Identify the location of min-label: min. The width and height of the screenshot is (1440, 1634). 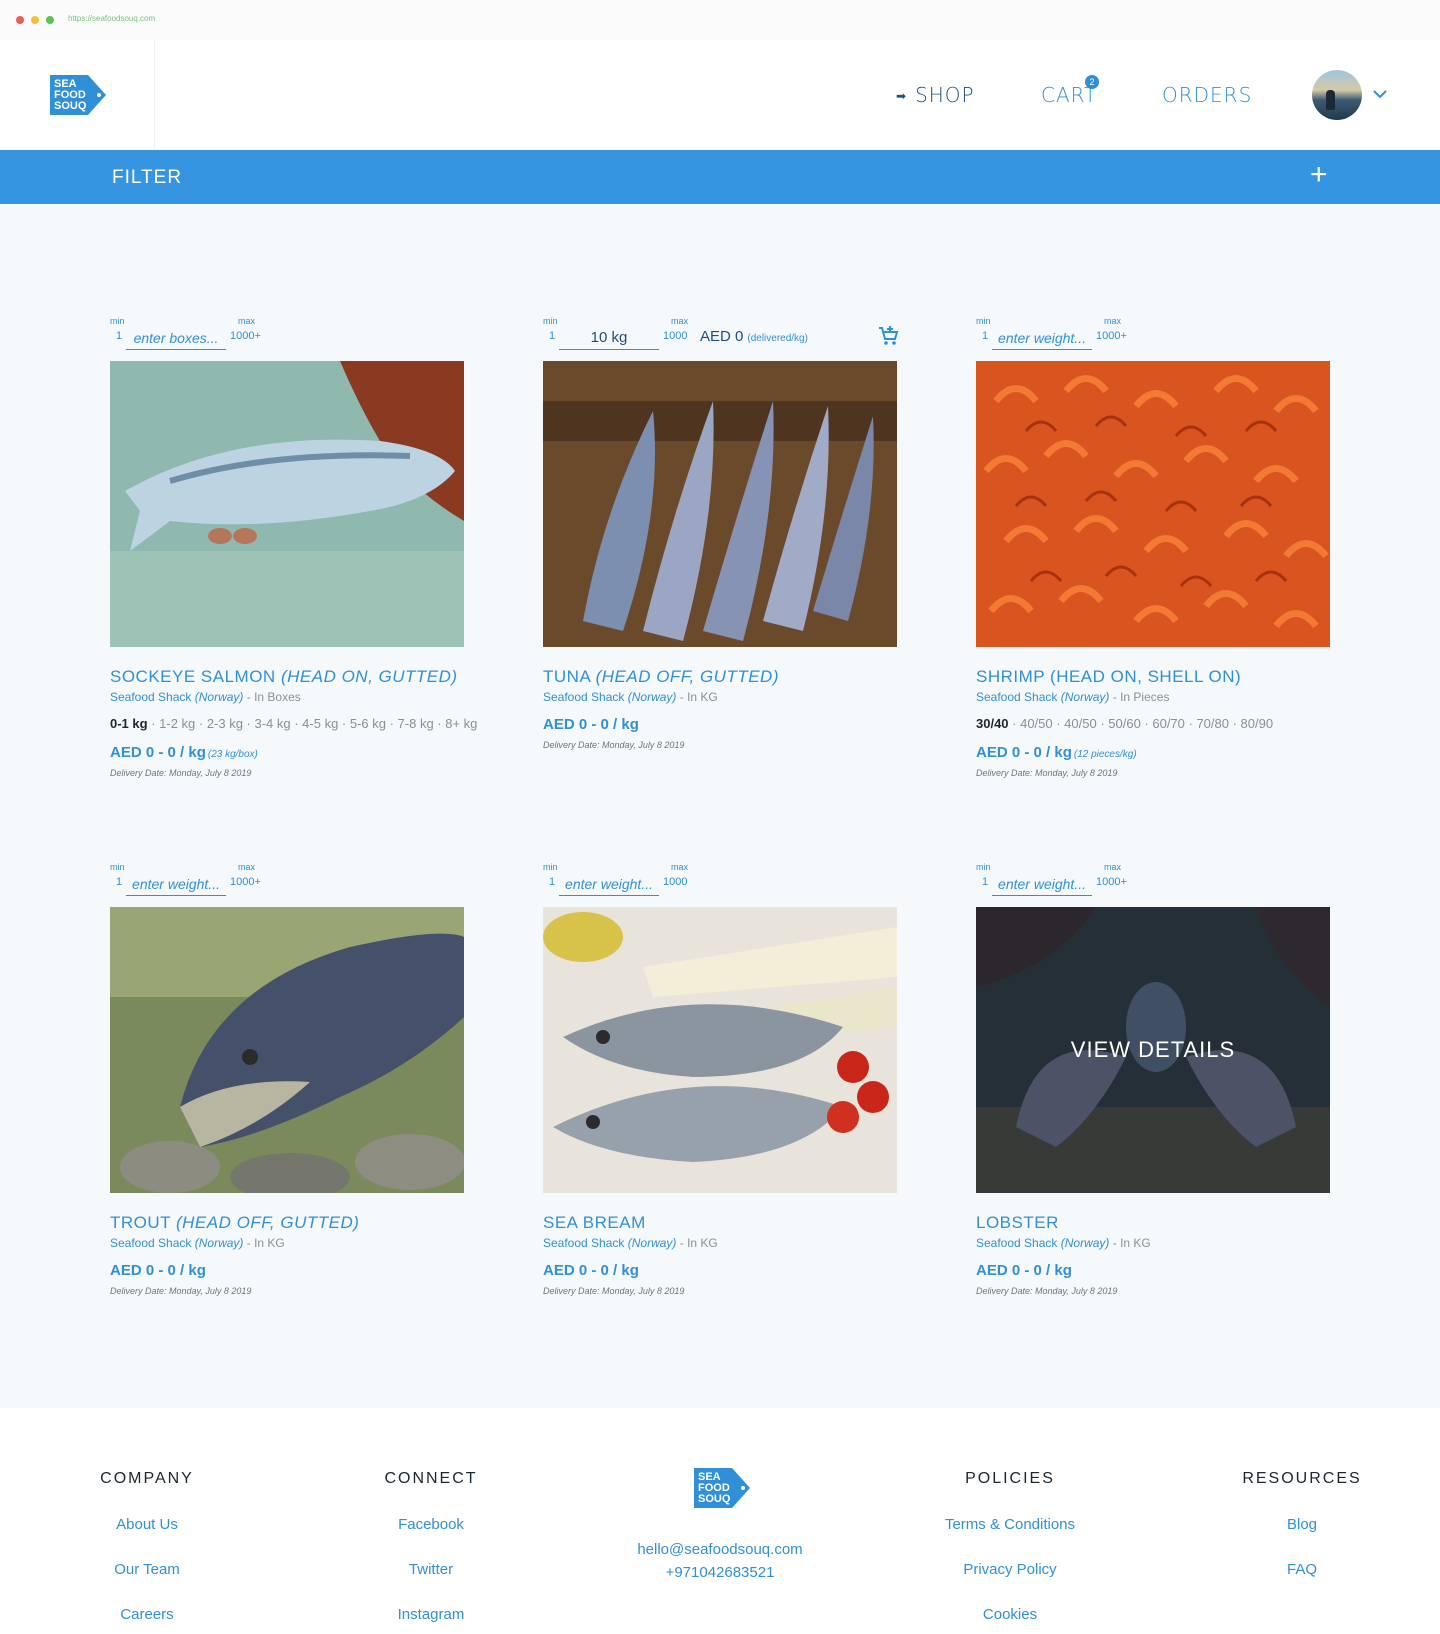
(983, 321).